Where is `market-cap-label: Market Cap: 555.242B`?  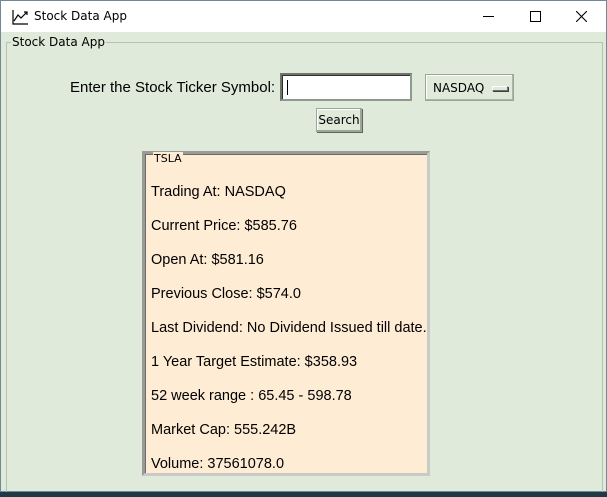 market-cap-label: Market Cap: 555.242B is located at coordinates (224, 430).